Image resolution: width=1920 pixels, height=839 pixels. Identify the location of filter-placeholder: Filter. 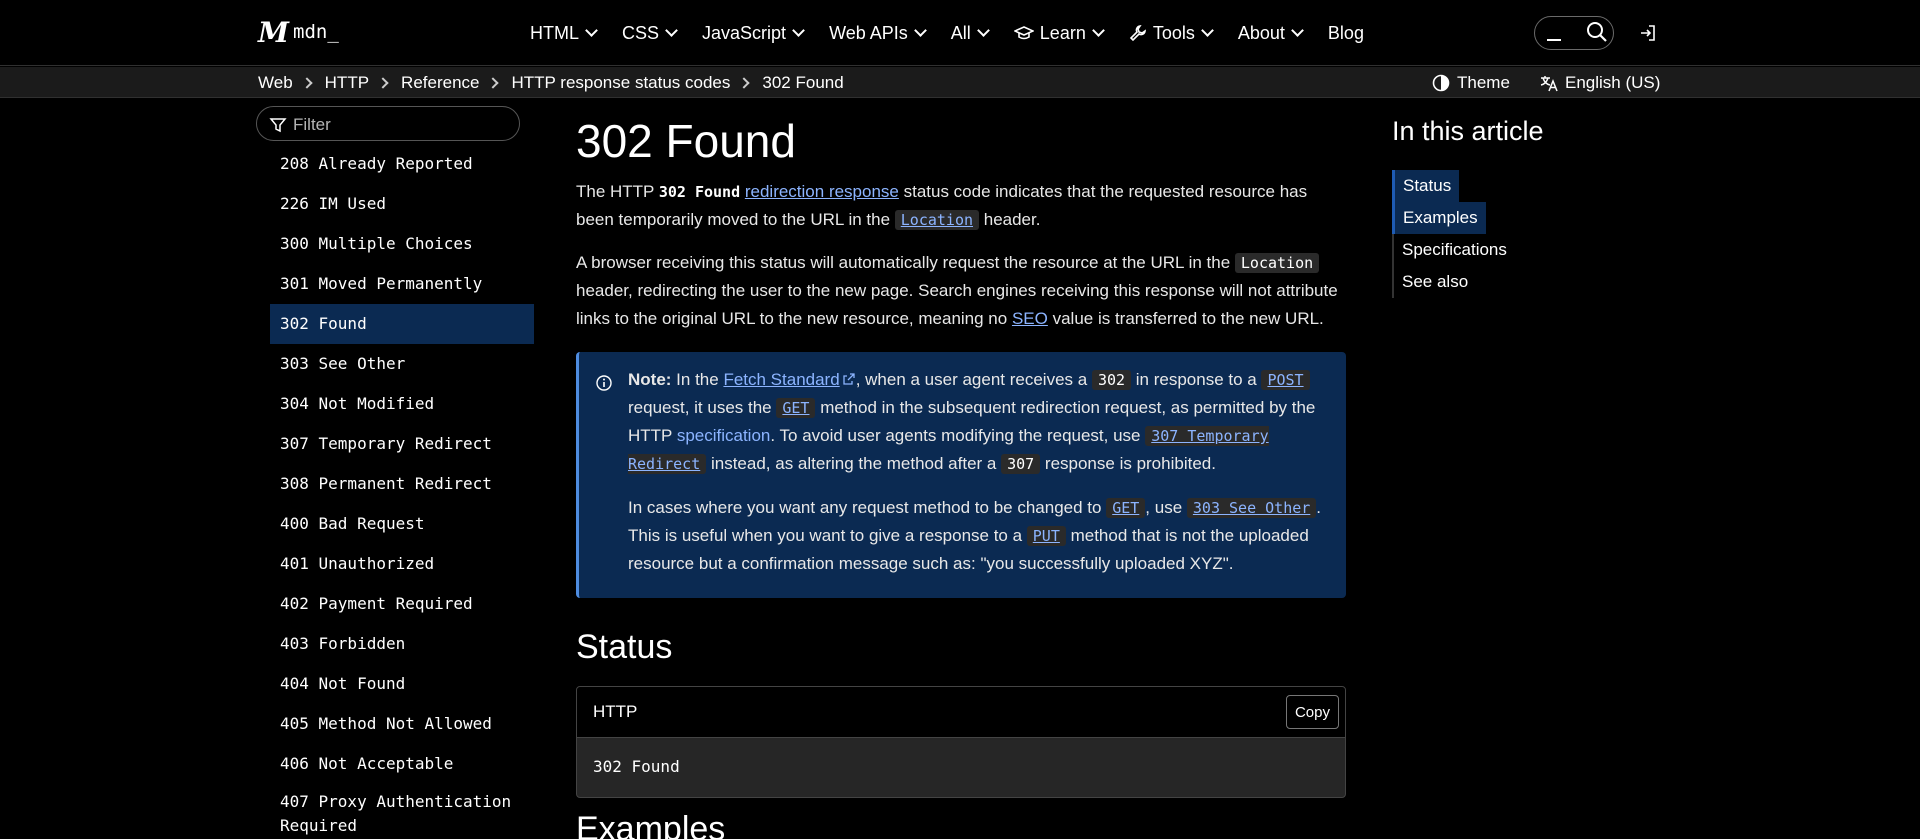
(312, 124).